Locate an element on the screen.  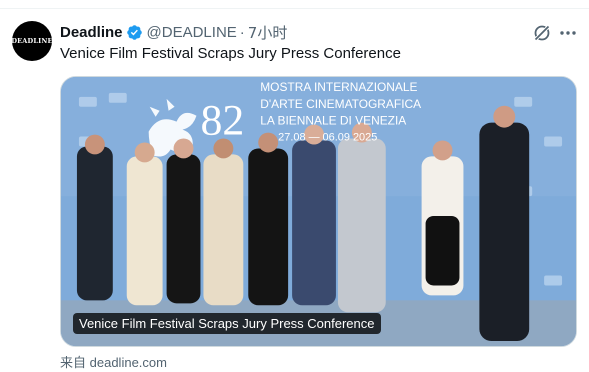
avatar-logo-text: DEADLINE is located at coordinates (32, 41).